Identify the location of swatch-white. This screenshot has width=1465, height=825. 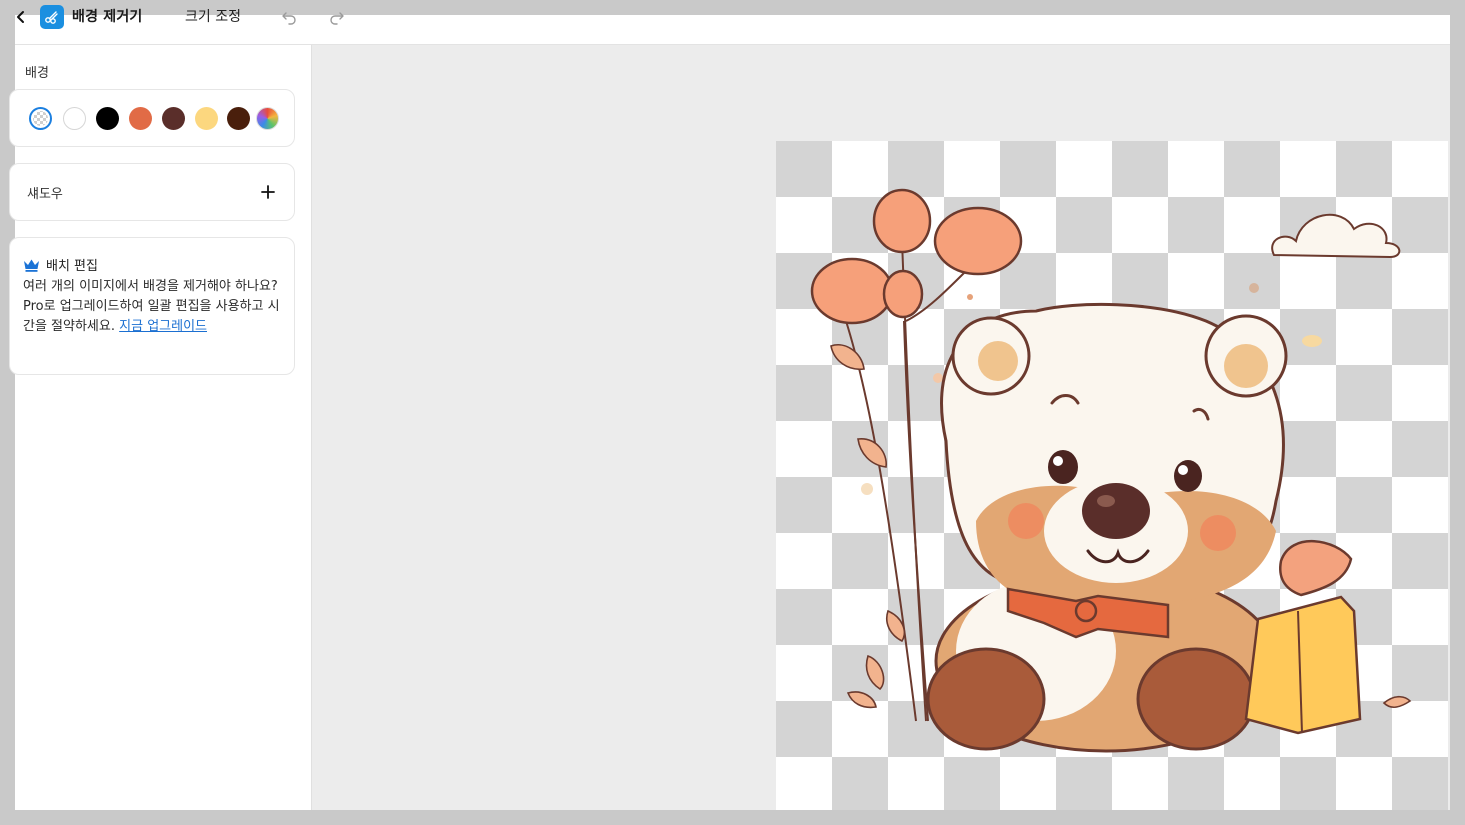
(74, 118).